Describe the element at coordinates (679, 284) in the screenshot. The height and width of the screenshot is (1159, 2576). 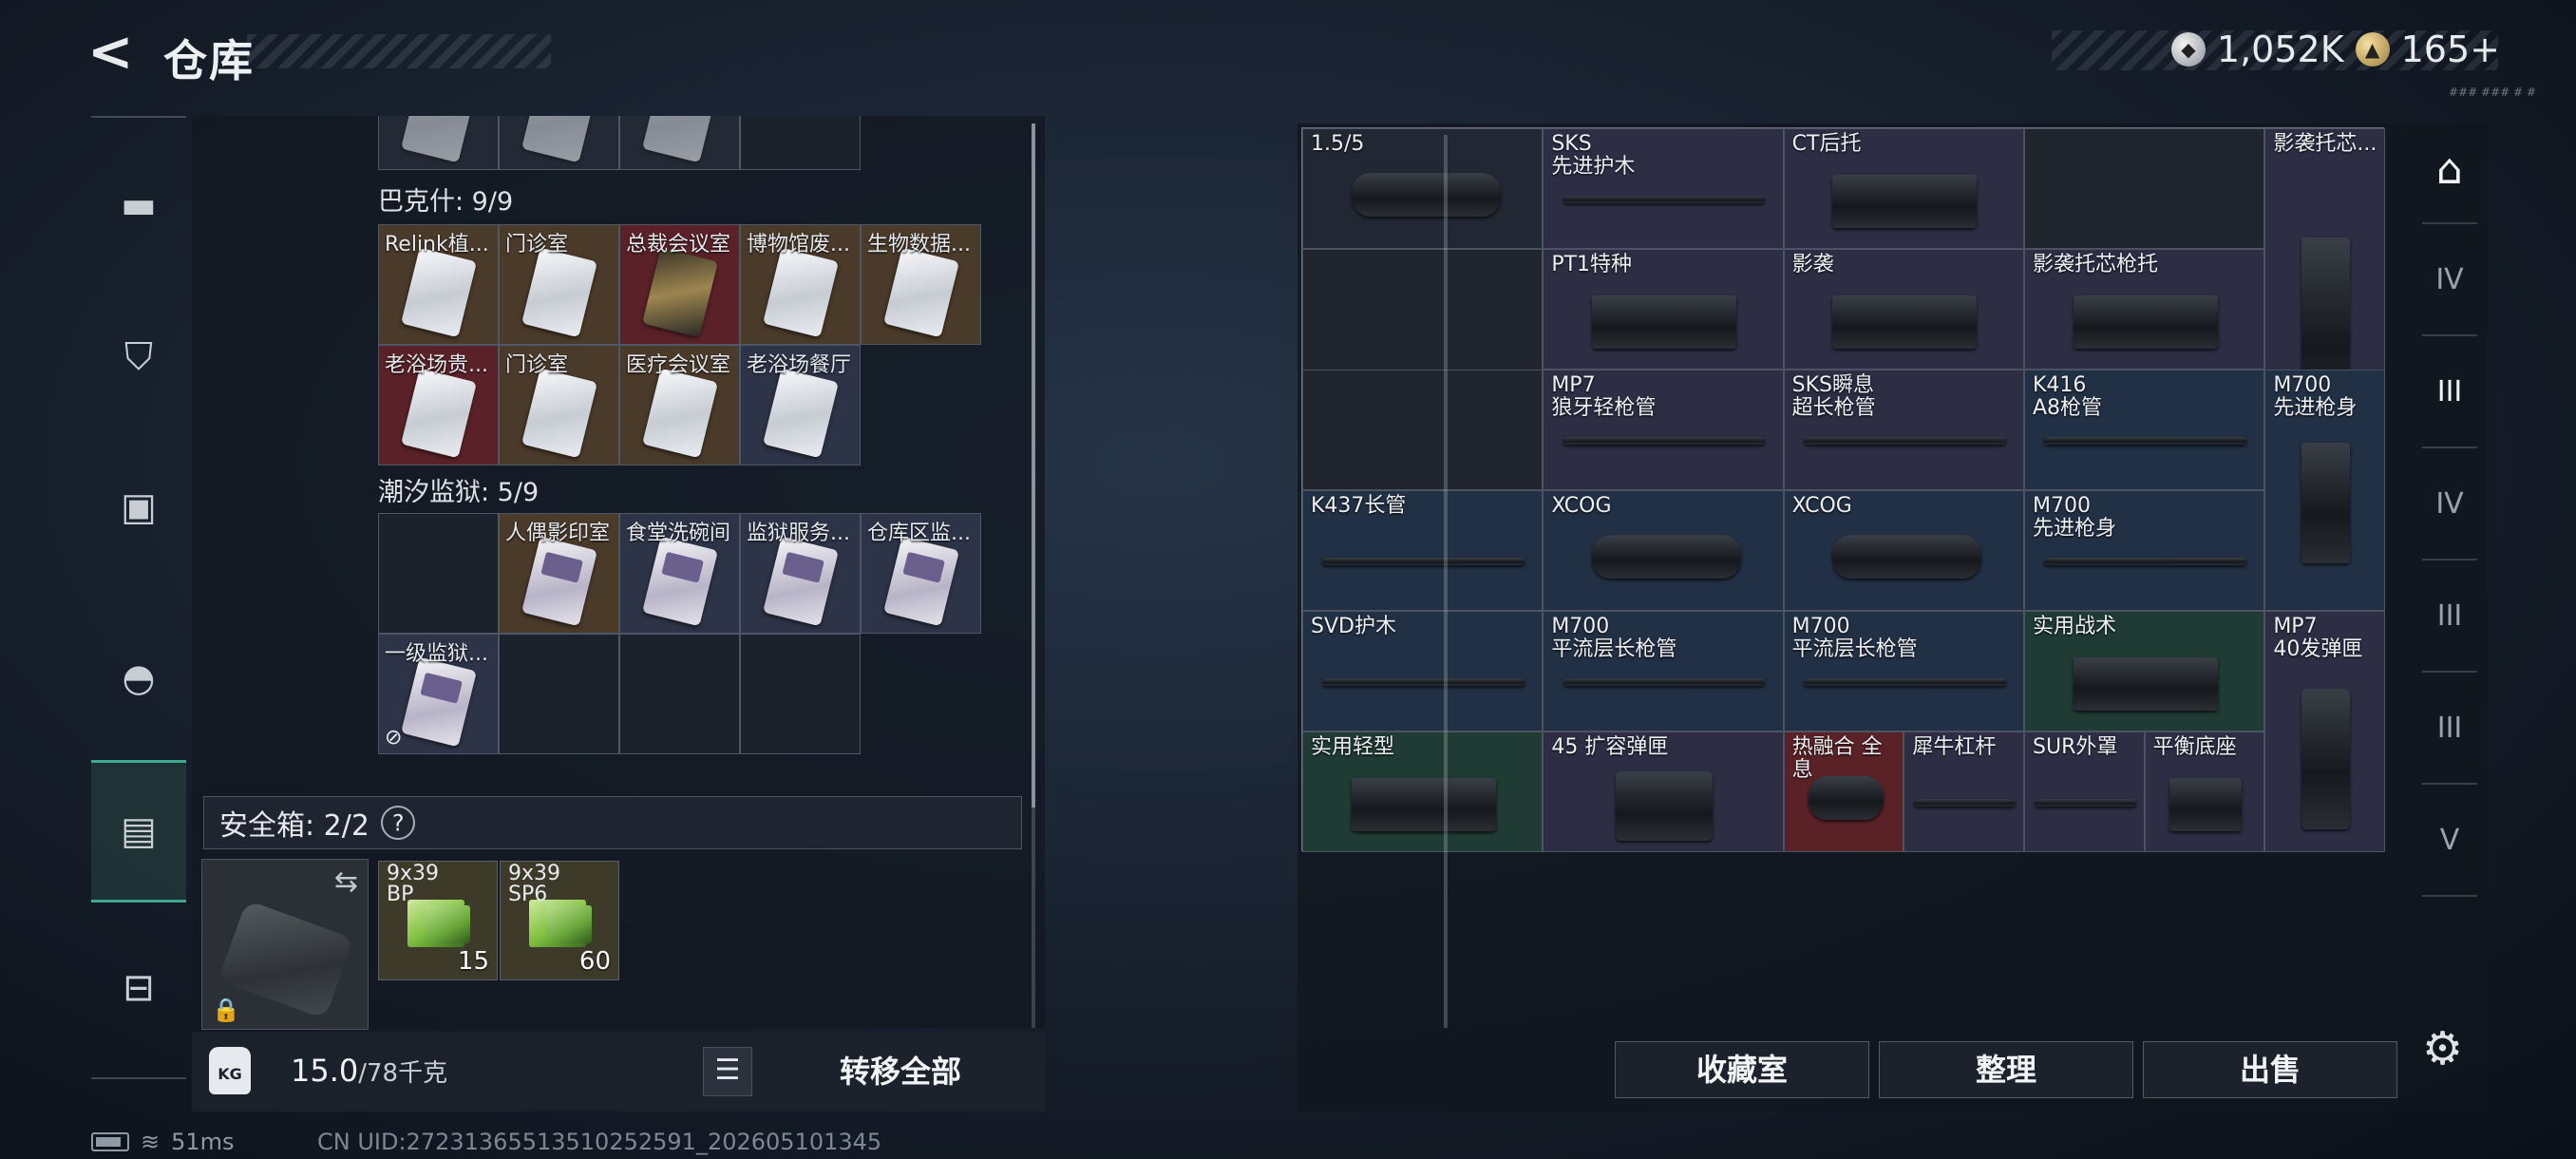
I see `keycard-slot: 总裁会议室` at that location.